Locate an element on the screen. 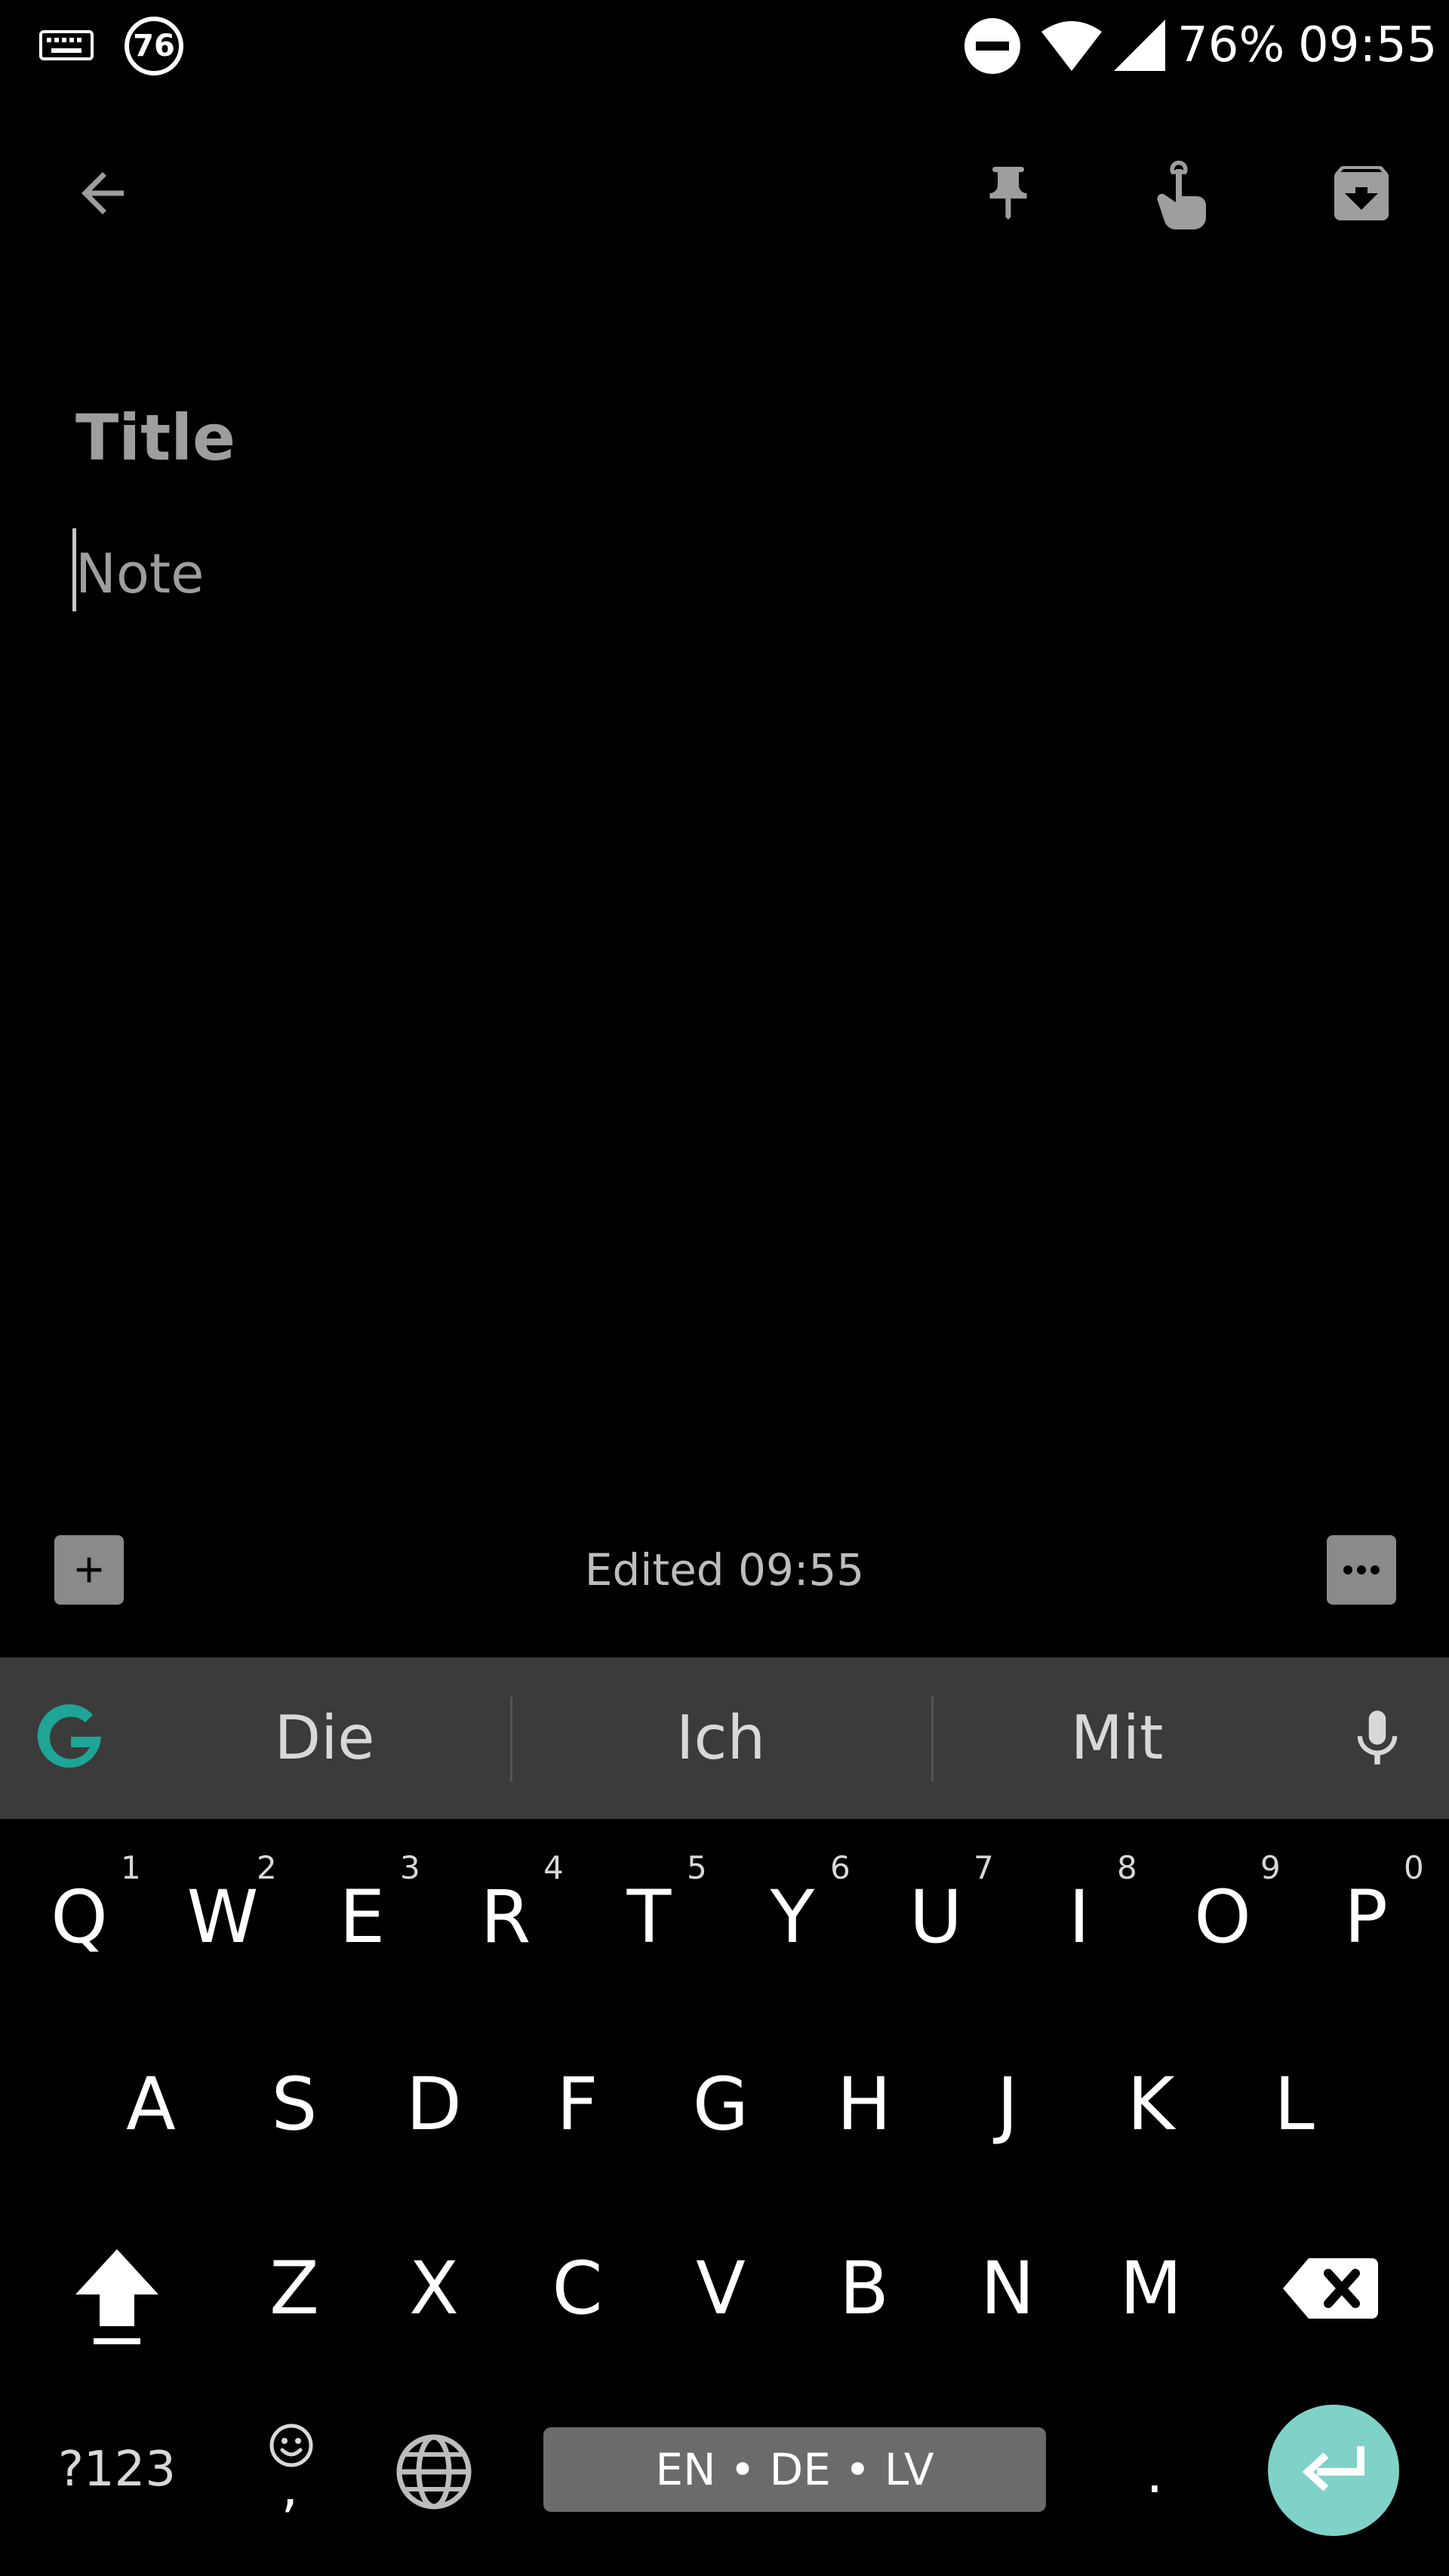  key-hint-6: 6 is located at coordinates (840, 1867).